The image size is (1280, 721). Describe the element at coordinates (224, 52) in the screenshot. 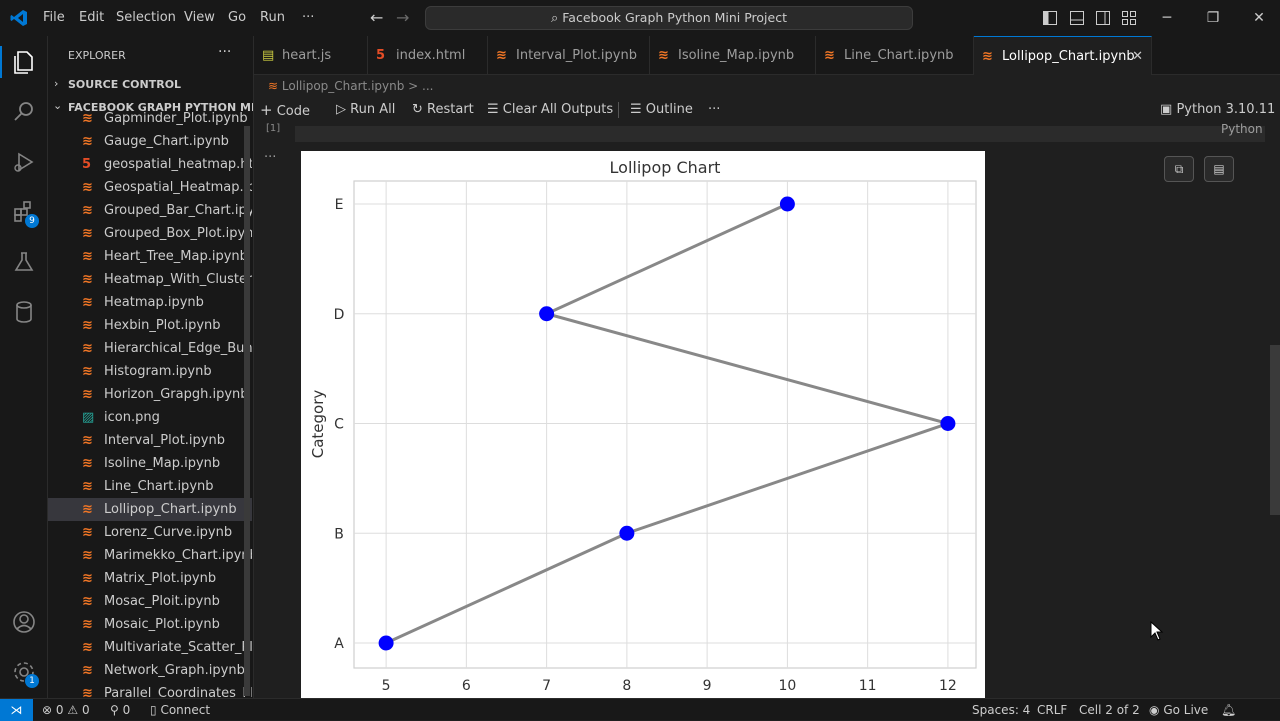

I see `explorer-more-icon: ···` at that location.